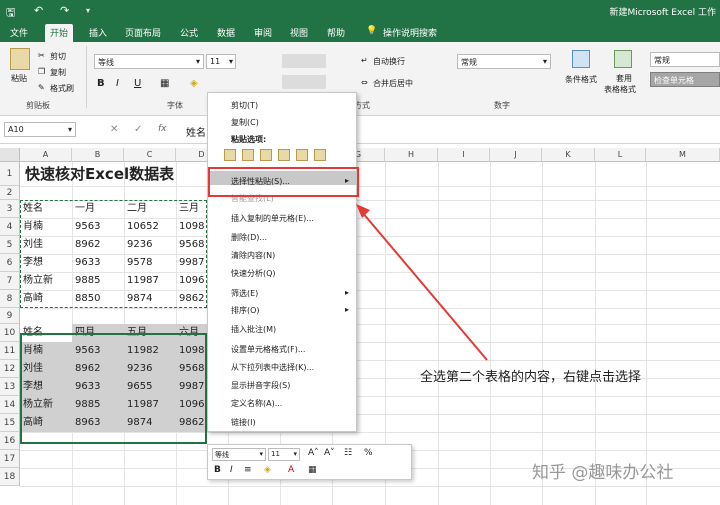 Image resolution: width=720 pixels, height=505 pixels. Describe the element at coordinates (239, 454) in the screenshot. I see `mini-font-select: 等线 ▾` at that location.